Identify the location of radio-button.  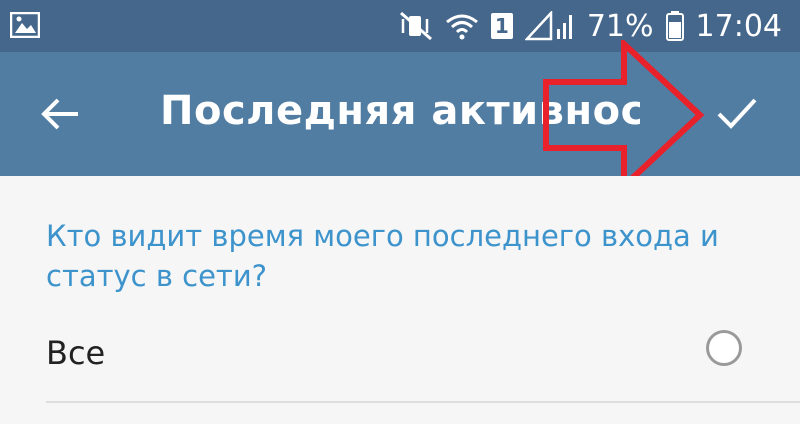
(724, 348).